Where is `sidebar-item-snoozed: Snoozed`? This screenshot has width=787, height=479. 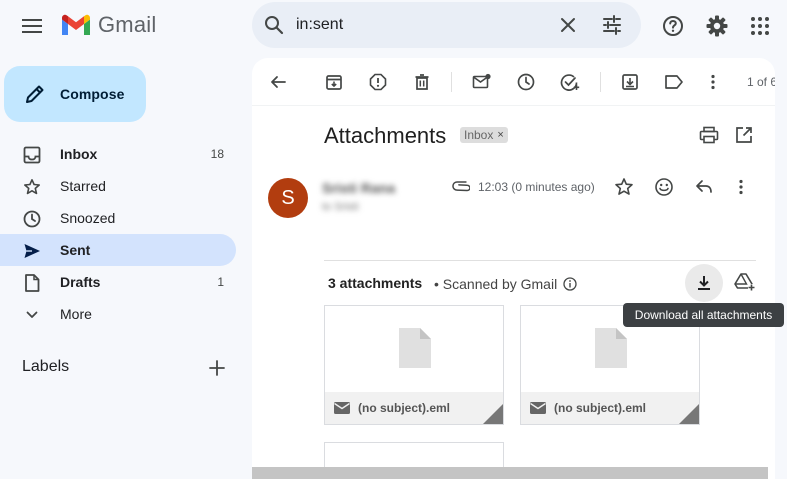
sidebar-item-snoozed: Snoozed is located at coordinates (118, 218).